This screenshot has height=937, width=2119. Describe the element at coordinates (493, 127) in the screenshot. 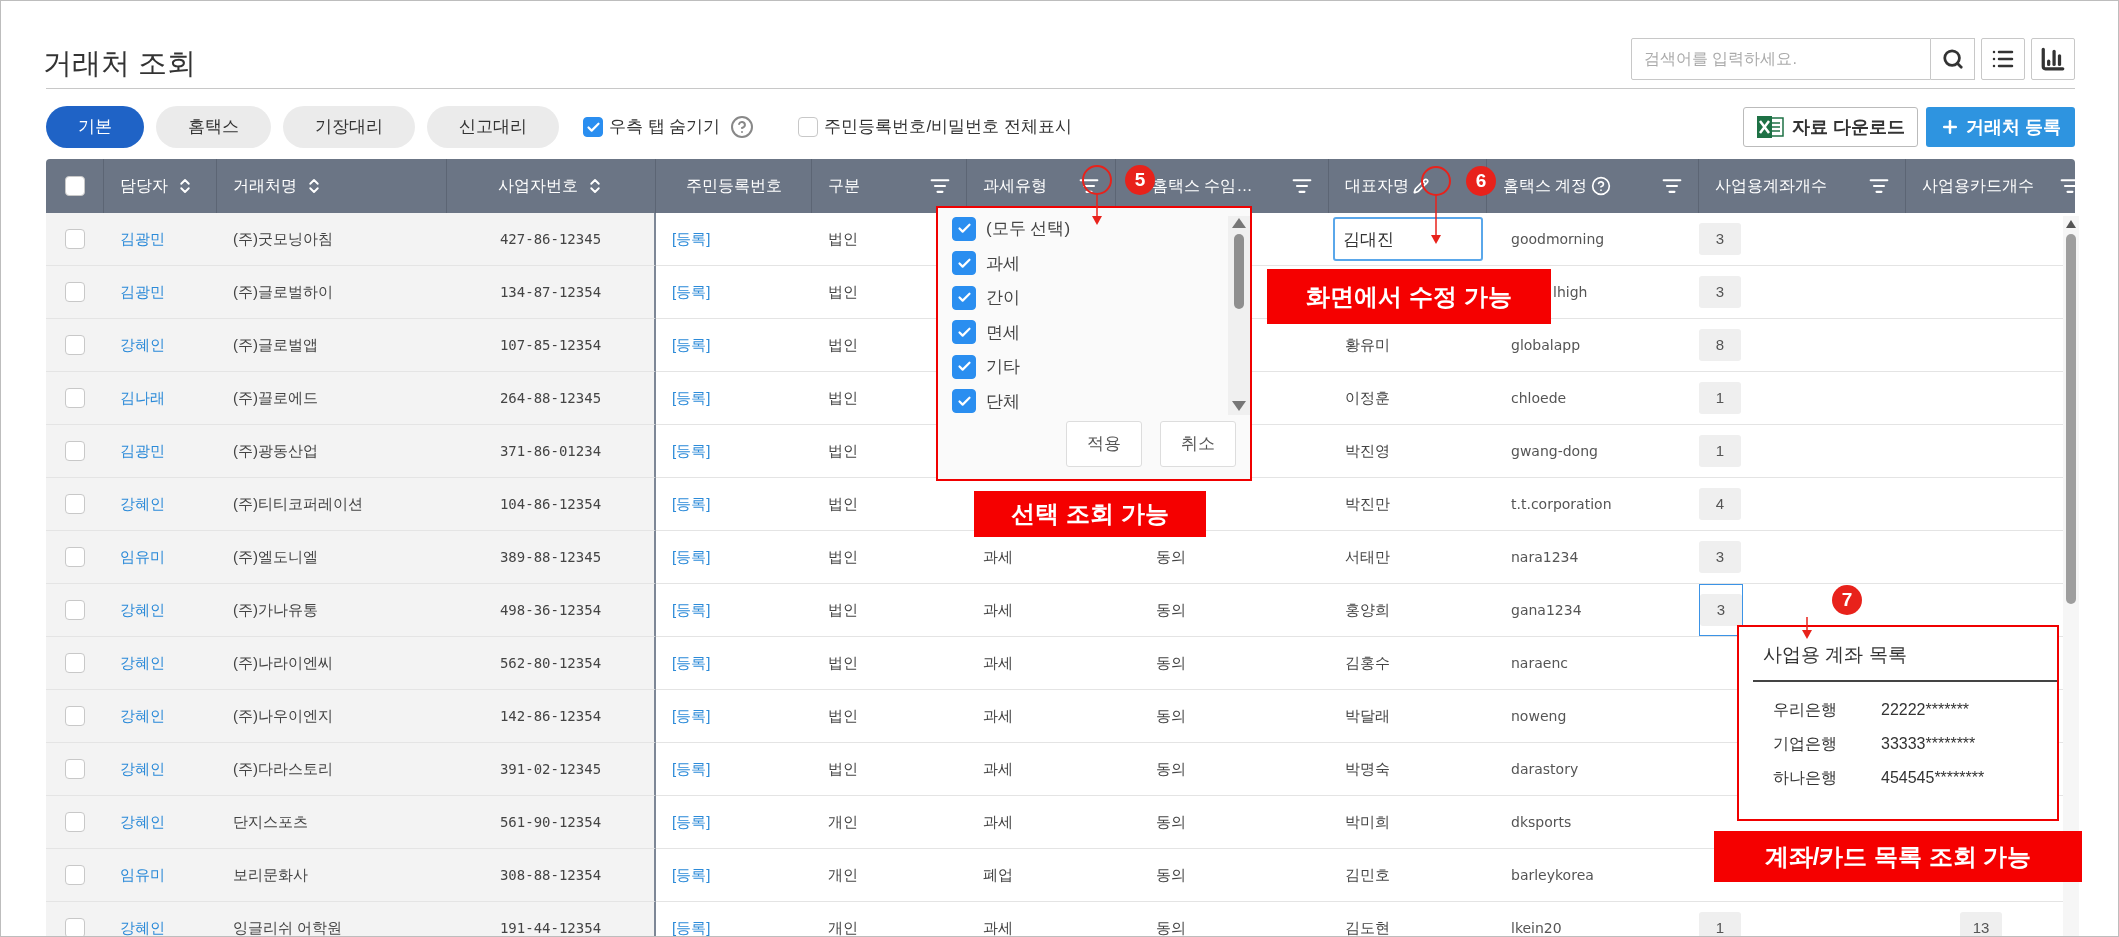

I see `tab: 신고대리` at that location.